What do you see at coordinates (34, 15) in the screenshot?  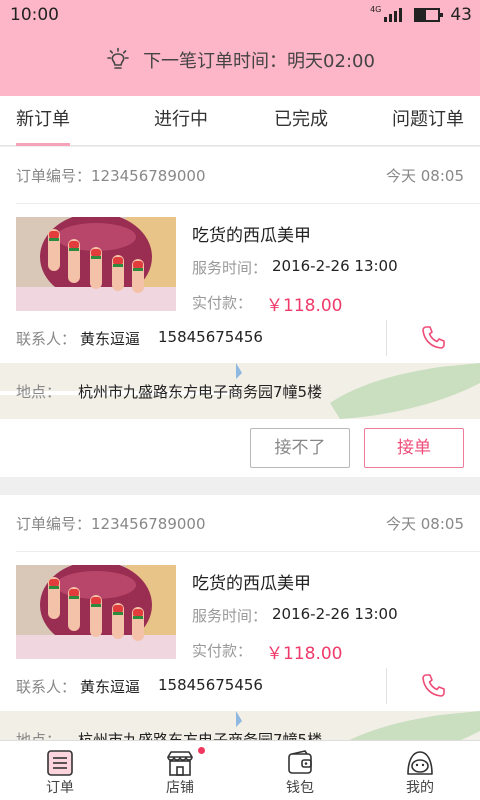 I see `status-time: 10:00` at bounding box center [34, 15].